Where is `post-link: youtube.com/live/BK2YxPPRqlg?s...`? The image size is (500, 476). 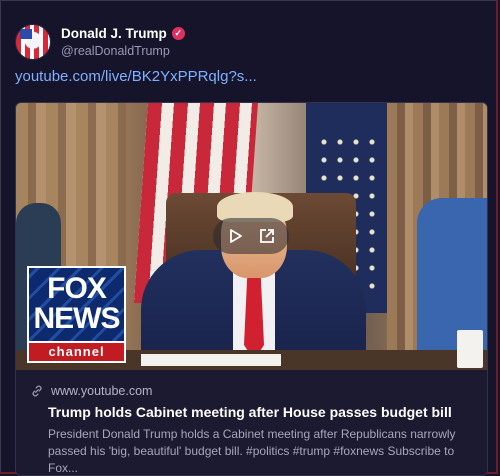
post-link: youtube.com/live/BK2YxPPRqlg?s... is located at coordinates (136, 76).